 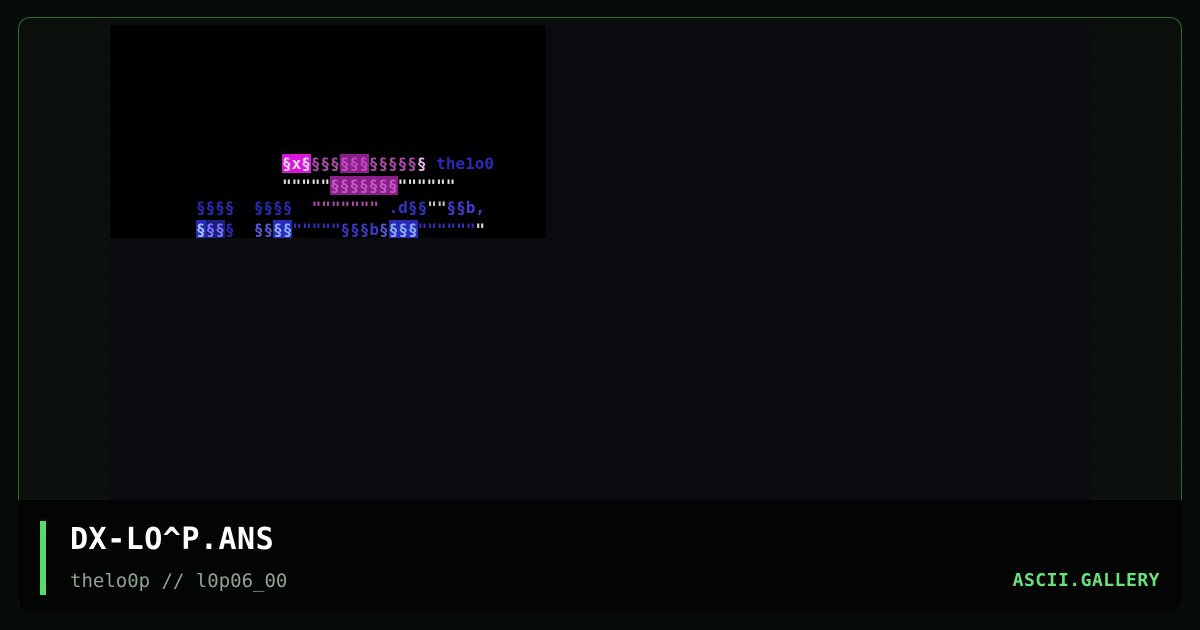 What do you see at coordinates (480, 229) in the screenshot?
I see `artwork-segment: "` at bounding box center [480, 229].